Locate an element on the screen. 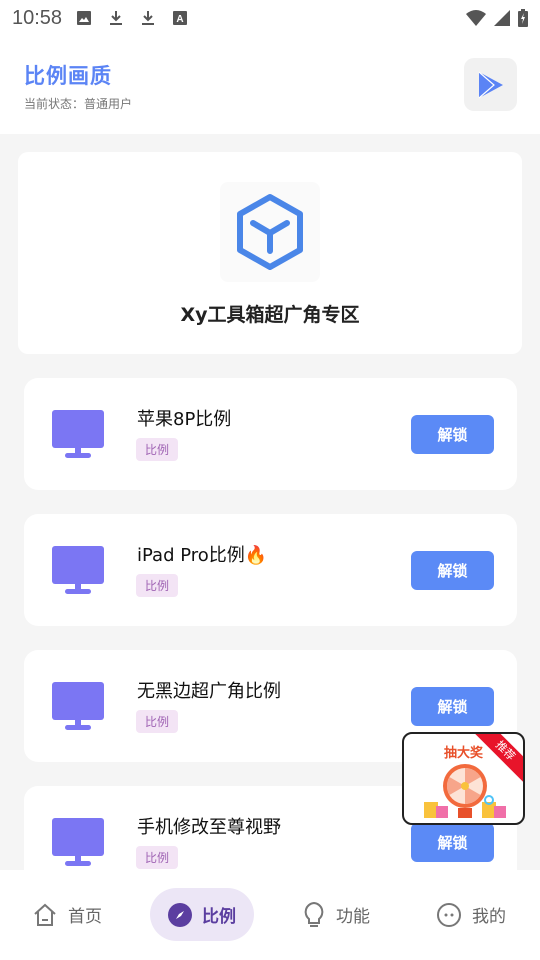 This screenshot has height=960, width=540. logo-box is located at coordinates (270, 232).